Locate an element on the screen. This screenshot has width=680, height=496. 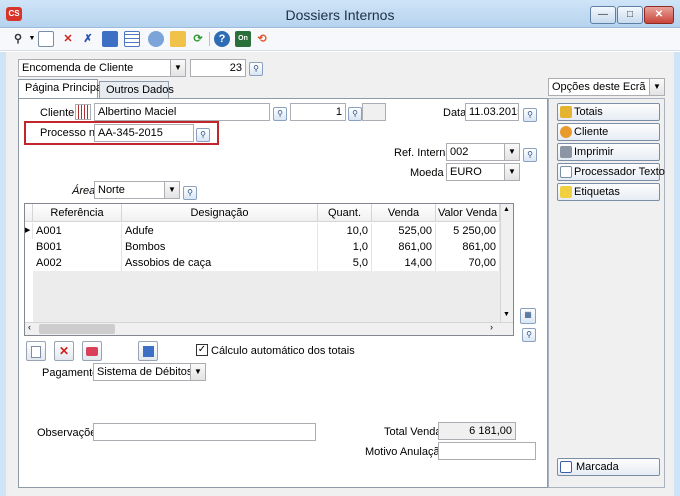
table-row: A002 Assobios de caça 5,0 14,00 70,00 is located at coordinates (262, 263).